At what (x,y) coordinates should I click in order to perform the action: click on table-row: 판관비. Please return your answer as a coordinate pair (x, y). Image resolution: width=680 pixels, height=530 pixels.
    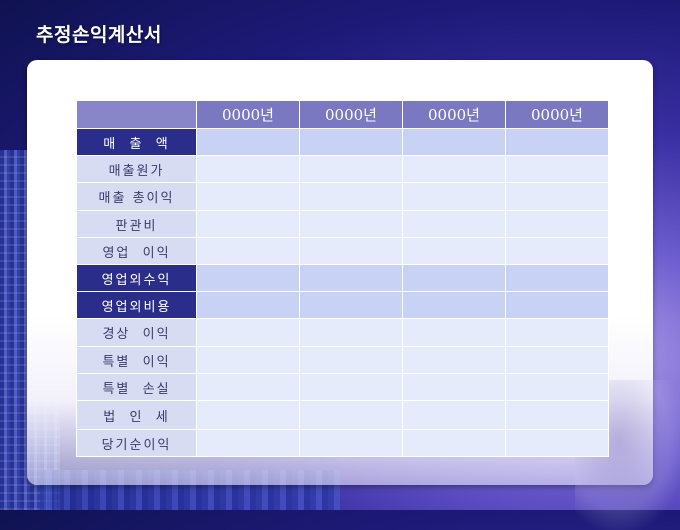
    Looking at the image, I should click on (342, 224).